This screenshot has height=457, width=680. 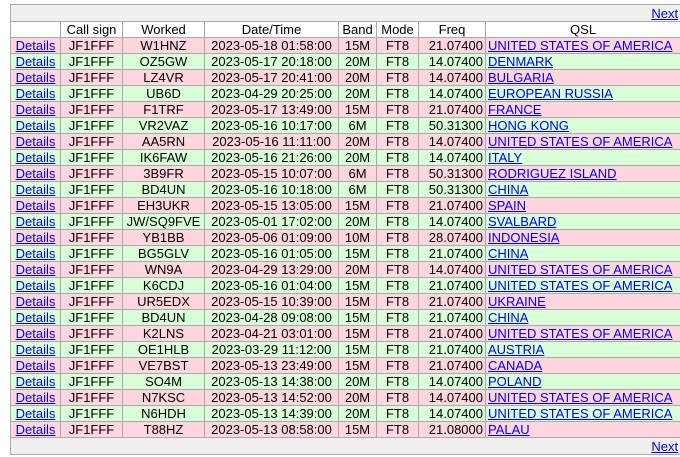 I want to click on qsl-link: HONG KONG, so click(x=528, y=126).